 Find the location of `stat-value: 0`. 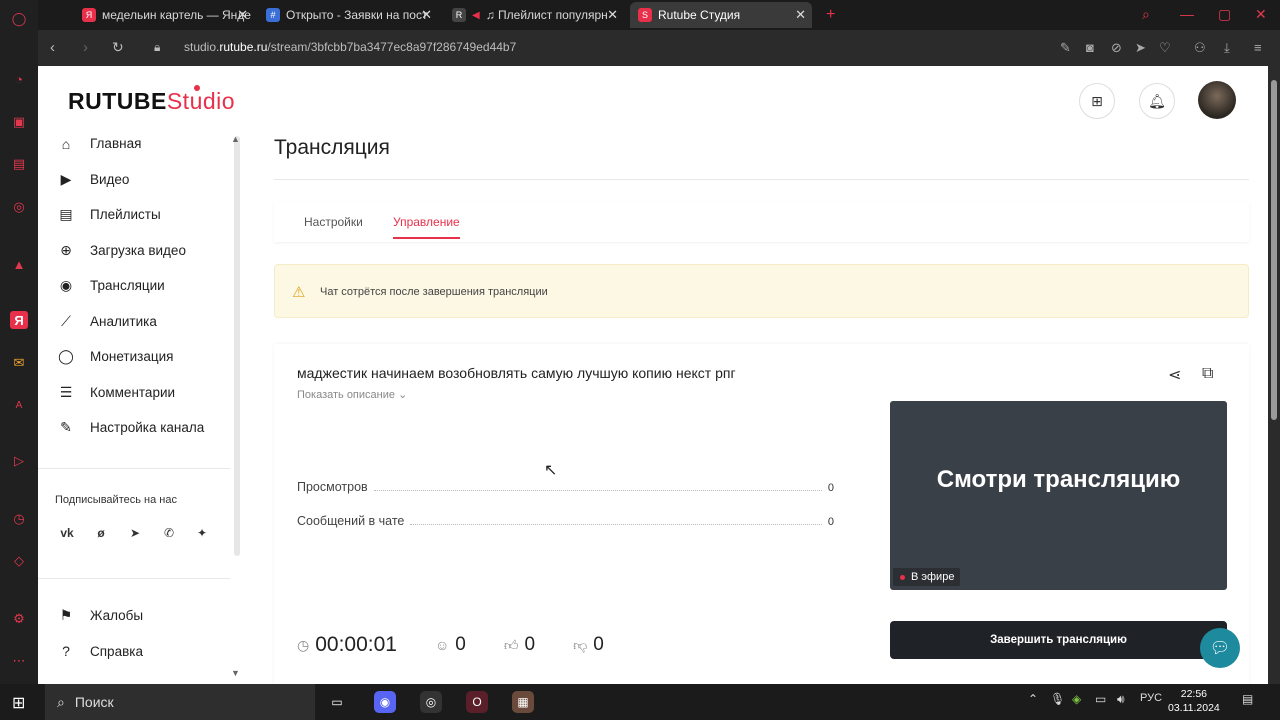

stat-value: 0 is located at coordinates (830, 522).